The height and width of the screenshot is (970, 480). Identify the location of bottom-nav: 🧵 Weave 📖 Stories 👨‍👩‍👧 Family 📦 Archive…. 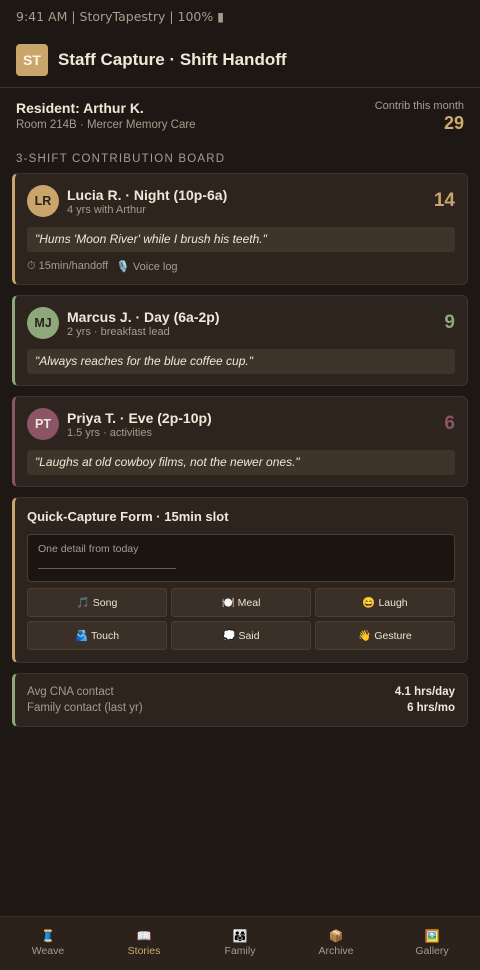
(240, 943).